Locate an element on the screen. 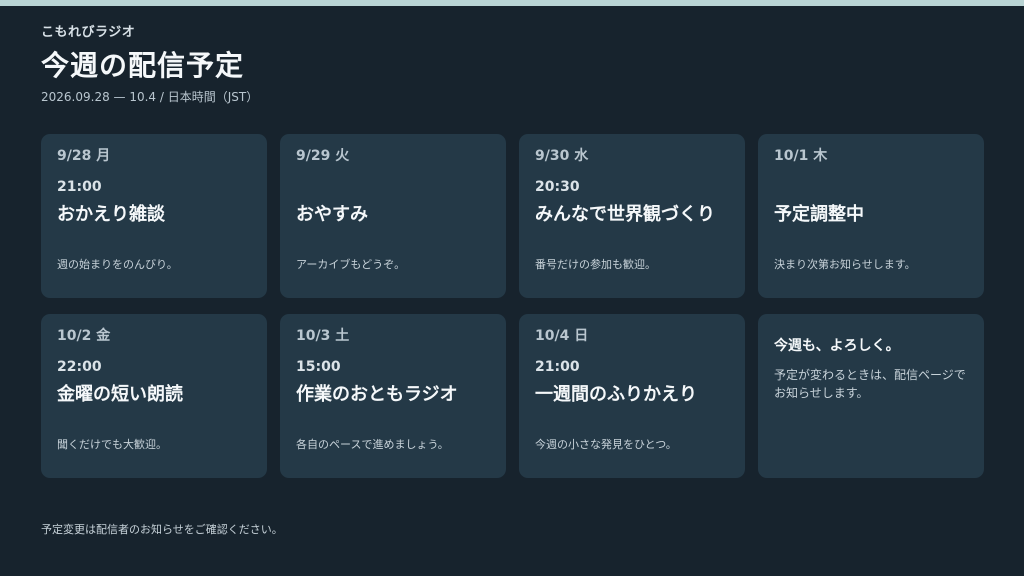  weekly-note-card: 今週も、よろしく。 予定が変わるときは、配信ページでお知らせします。 is located at coordinates (871, 396).